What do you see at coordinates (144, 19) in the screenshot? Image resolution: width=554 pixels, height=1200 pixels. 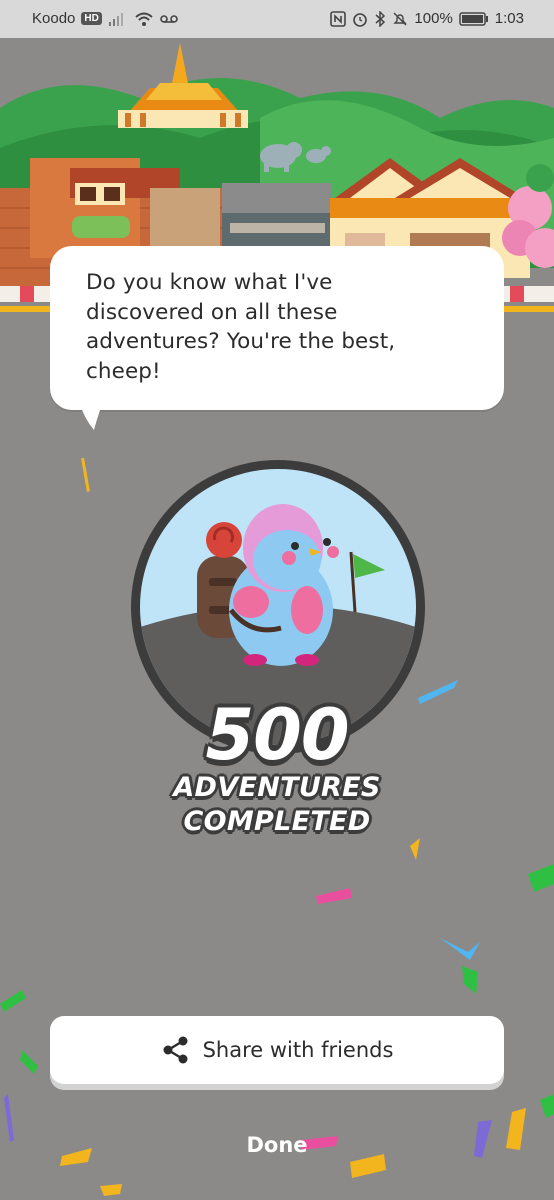 I see `wifi-icon` at bounding box center [144, 19].